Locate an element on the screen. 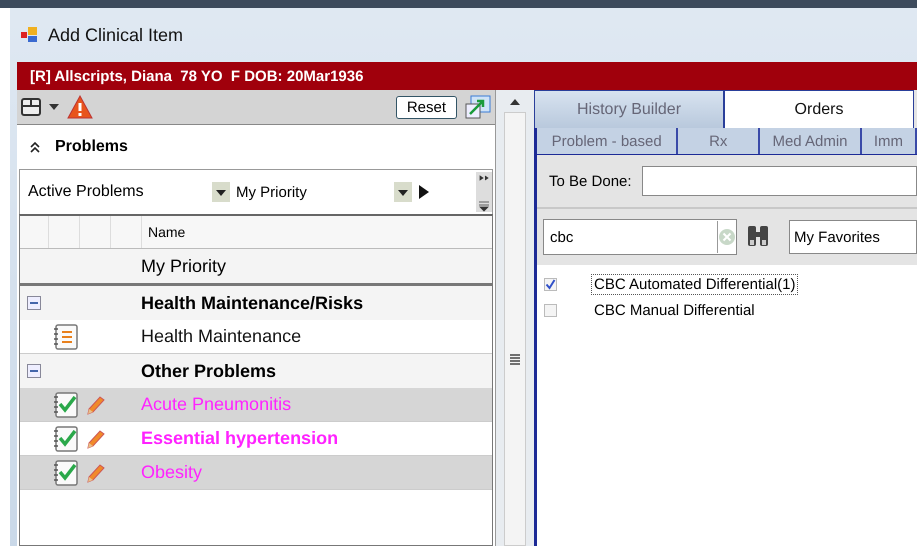  tab: History Builder is located at coordinates (629, 109).